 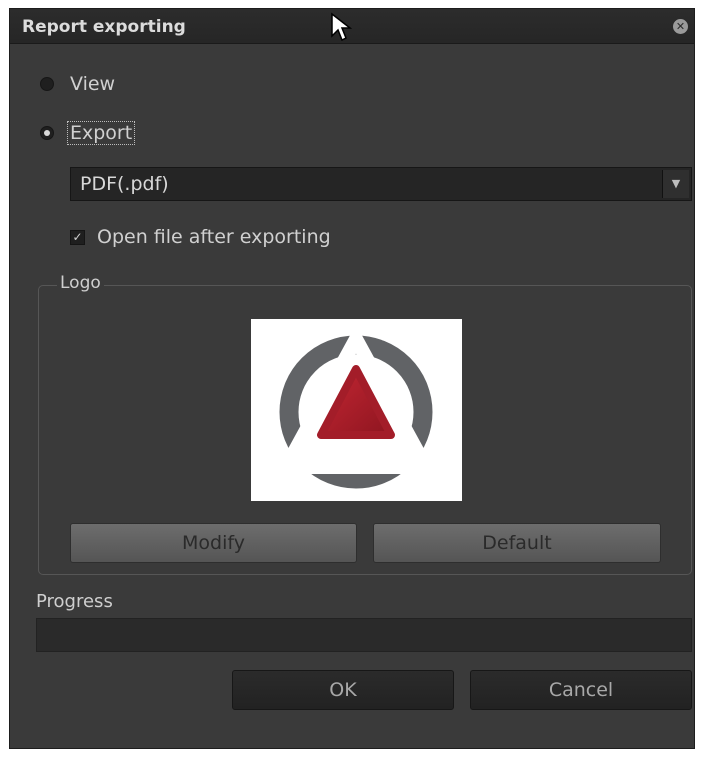 I want to click on open-file-label: Open file after exporting, so click(x=214, y=237).